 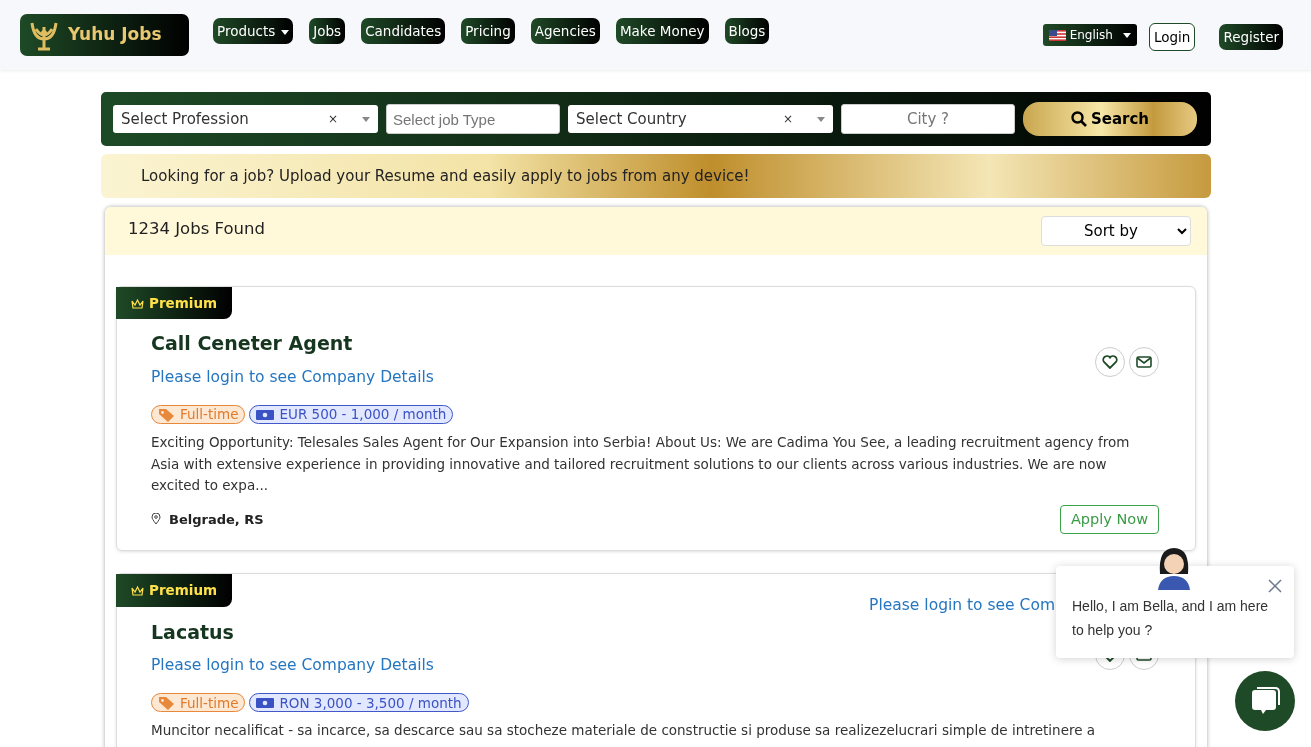 I want to click on results-count: 1234 Jobs Found, so click(x=196, y=228).